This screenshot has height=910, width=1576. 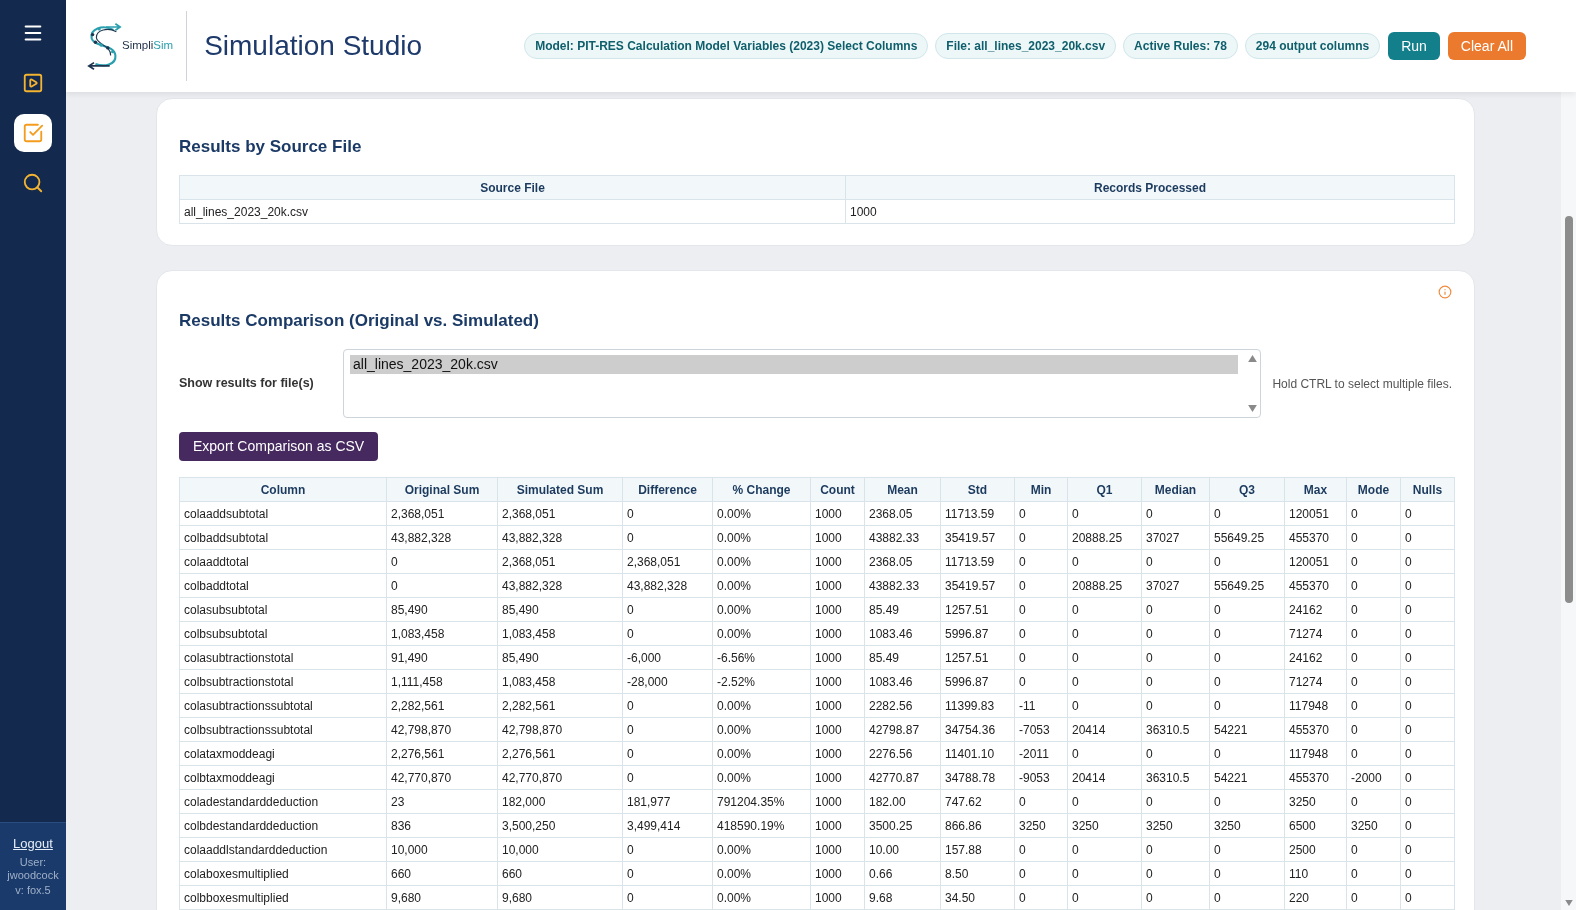 What do you see at coordinates (902, 585) in the screenshot?
I see `table-cell: 43882.33` at bounding box center [902, 585].